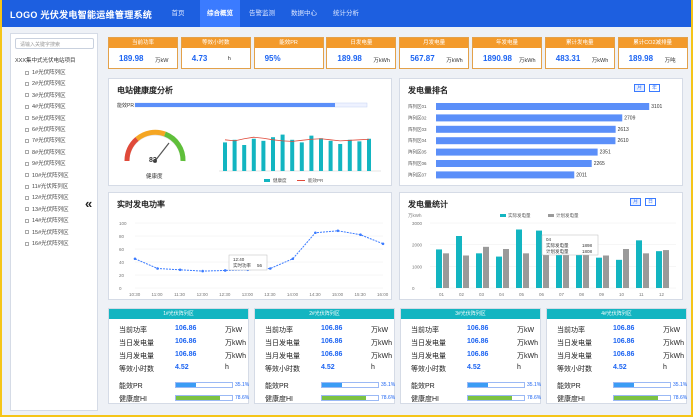 Image resolution: width=693 pixels, height=417 pixels. Describe the element at coordinates (178, 13) in the screenshot. I see `nav-home: 首页` at that location.